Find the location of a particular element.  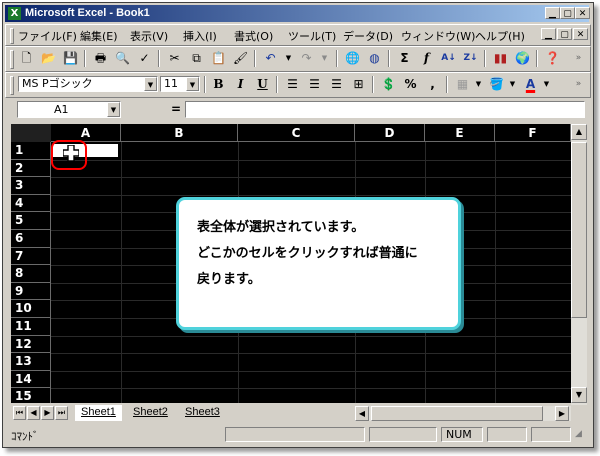

align-center-icon: ☰ is located at coordinates (314, 84).